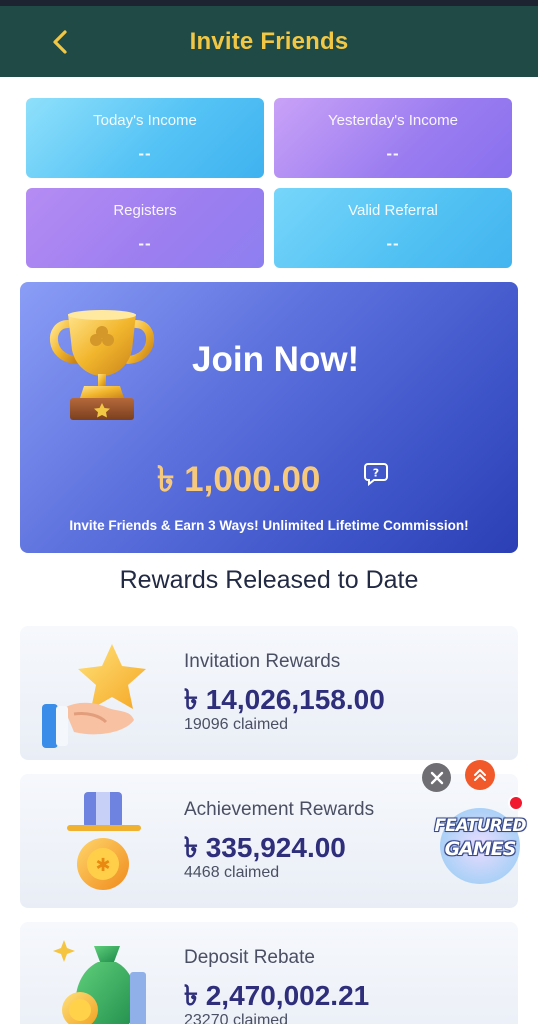 The image size is (538, 1024). I want to click on top-header: Invite Friends, so click(269, 41).